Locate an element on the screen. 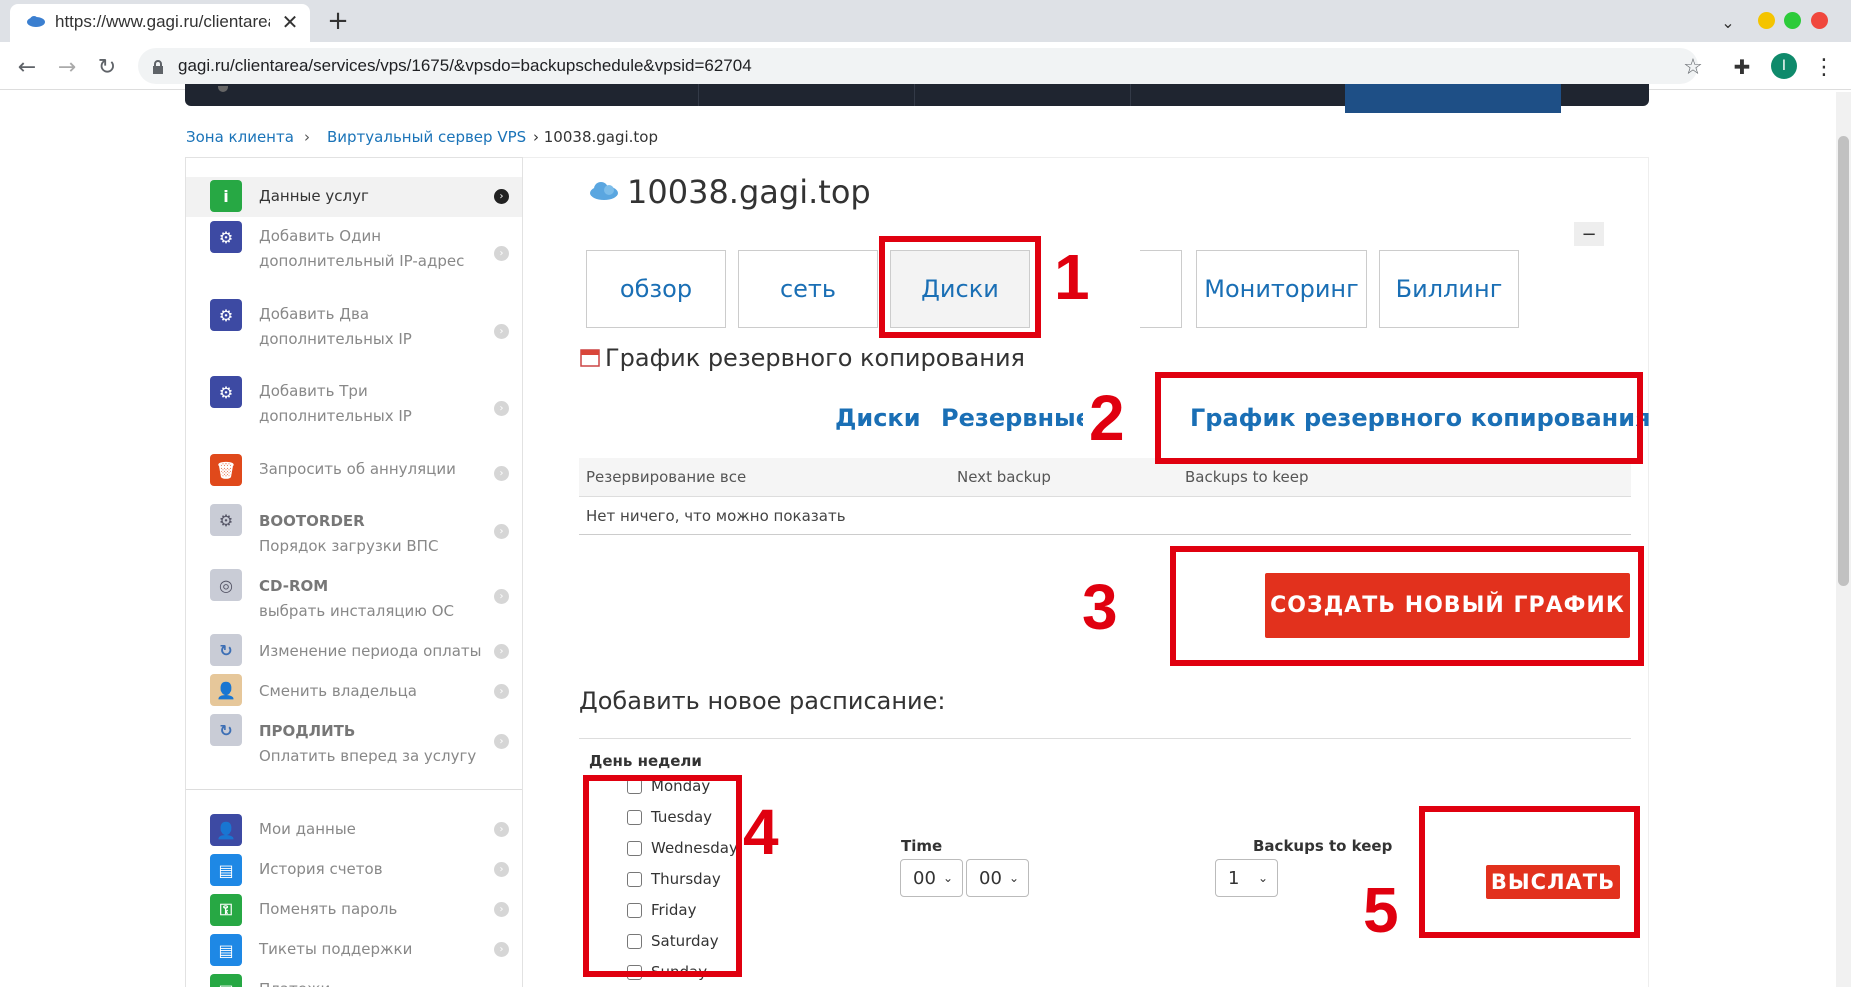 The height and width of the screenshot is (987, 1851). breadcrumb-vps: Виртуальный сервер VPS is located at coordinates (426, 137).